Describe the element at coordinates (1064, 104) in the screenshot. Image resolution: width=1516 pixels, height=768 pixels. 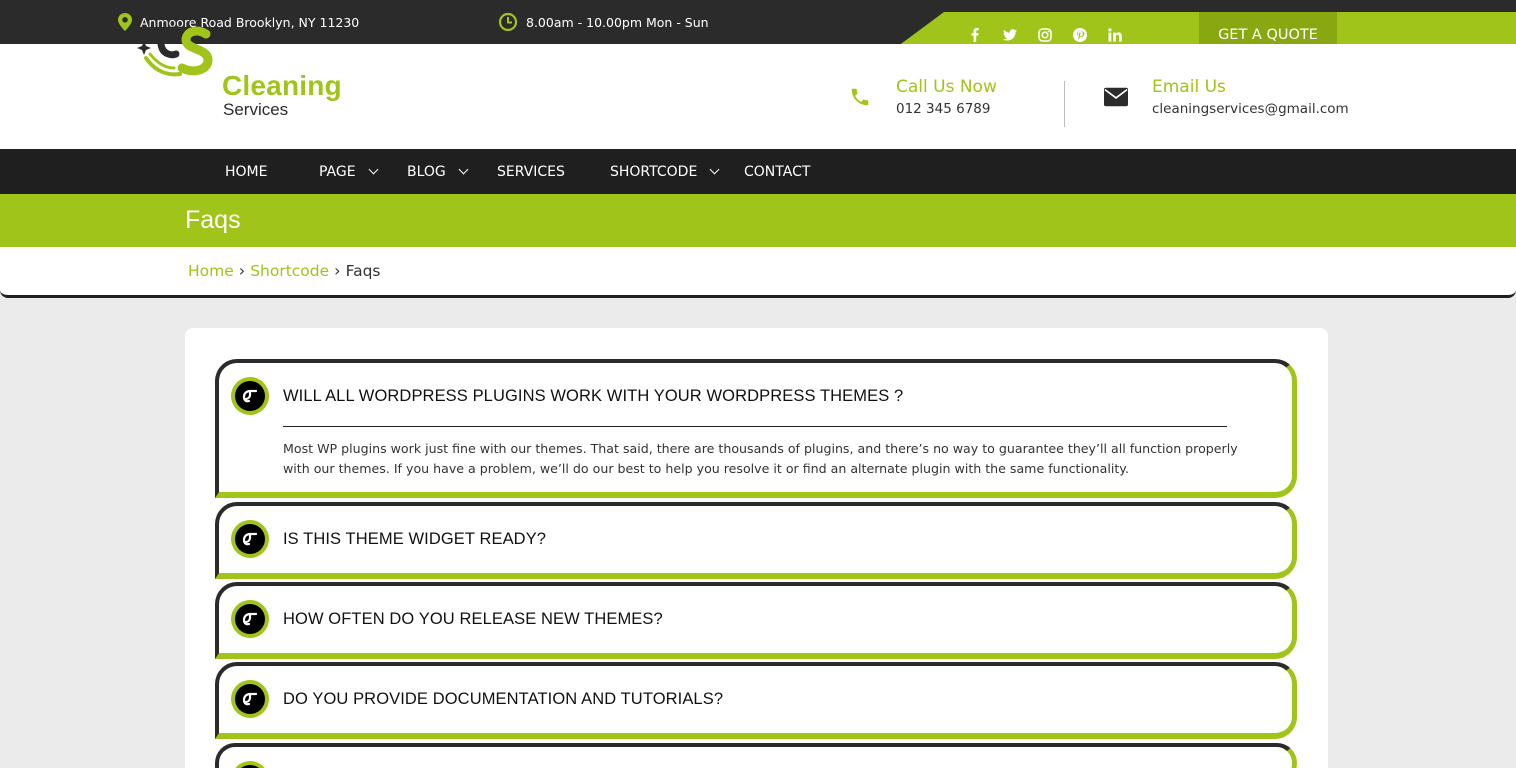
I see `contact-divider` at that location.